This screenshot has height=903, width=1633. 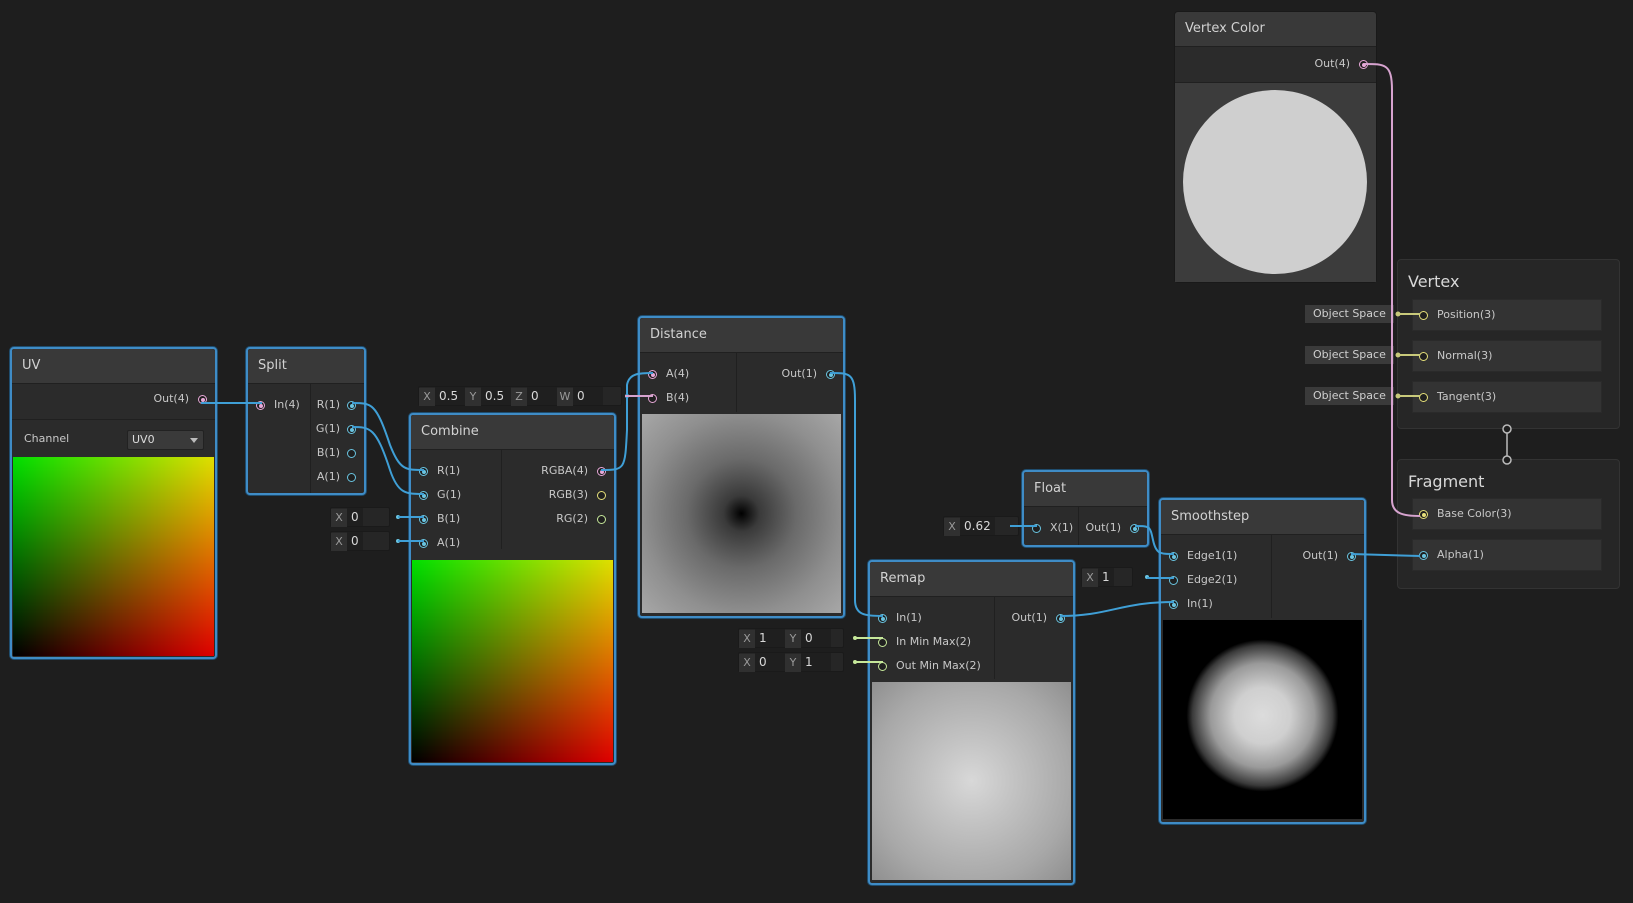 I want to click on float-out-port, so click(x=1134, y=528).